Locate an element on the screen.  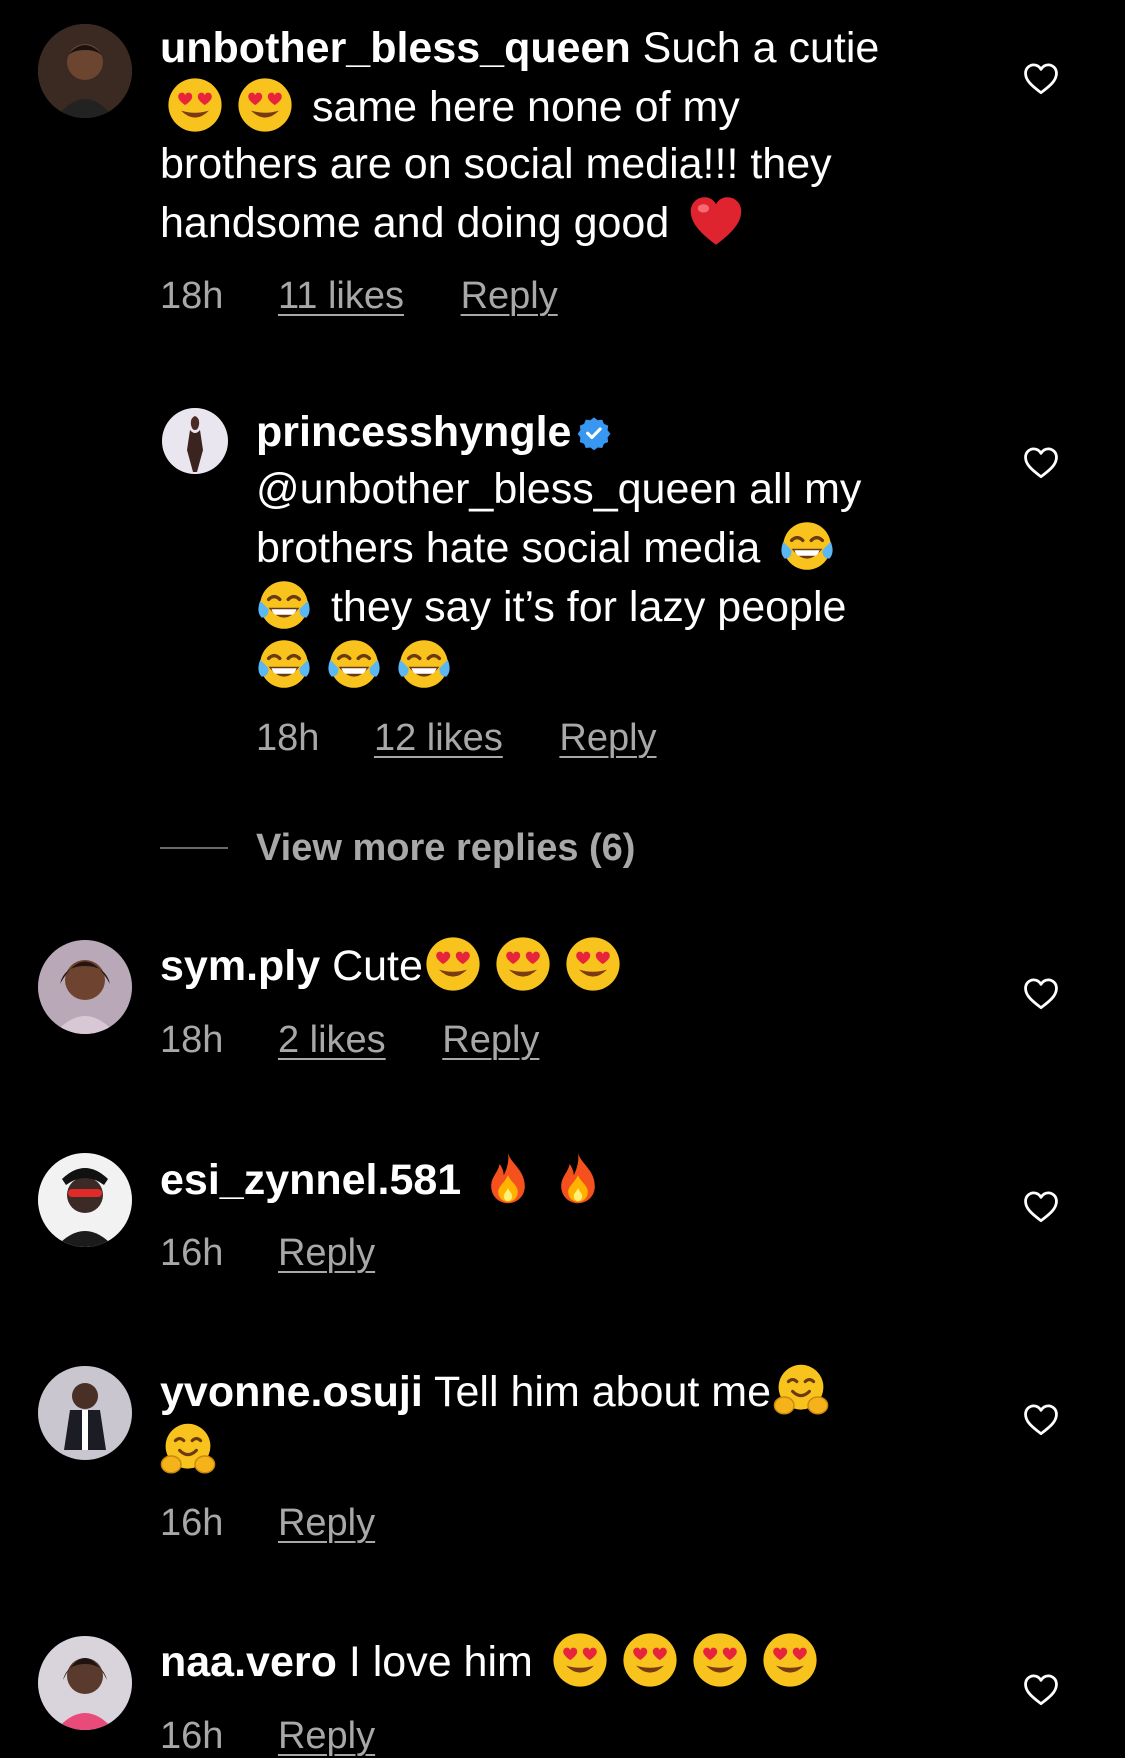
comment-username: sym.ply is located at coordinates (240, 966).